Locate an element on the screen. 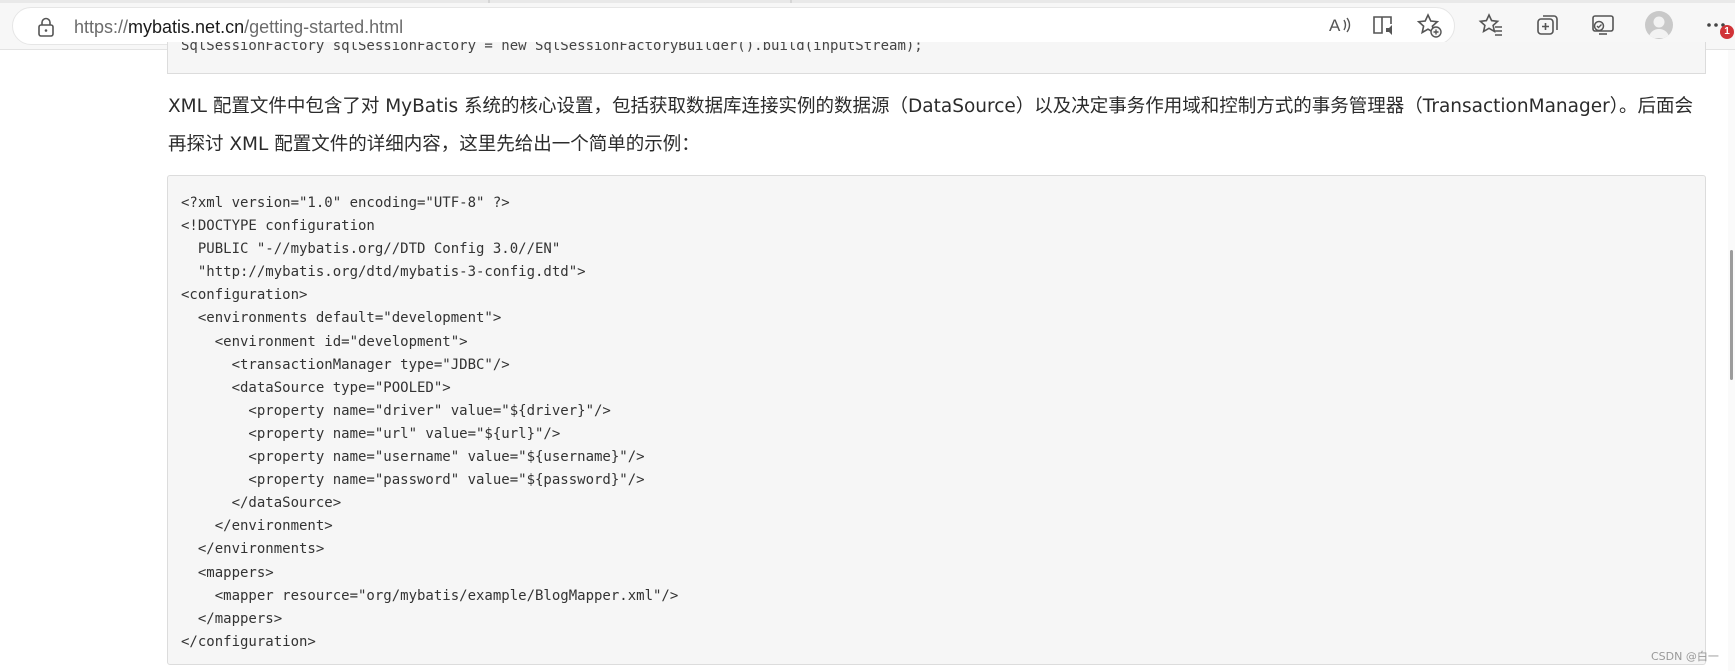  code-line: <dataSource type="POOLED"> is located at coordinates (316, 387).